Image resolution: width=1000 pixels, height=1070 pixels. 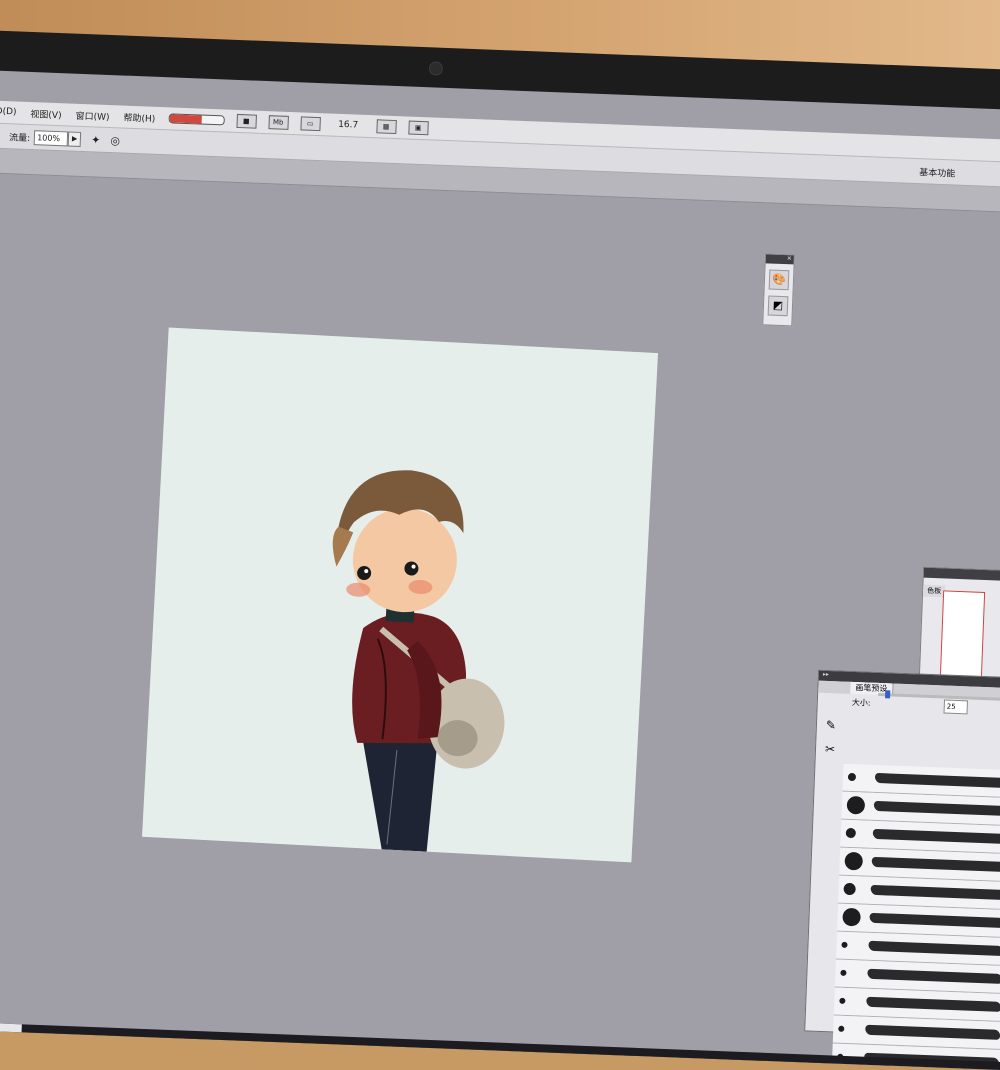 I want to click on clone-source-icon: ◩, so click(x=778, y=306).